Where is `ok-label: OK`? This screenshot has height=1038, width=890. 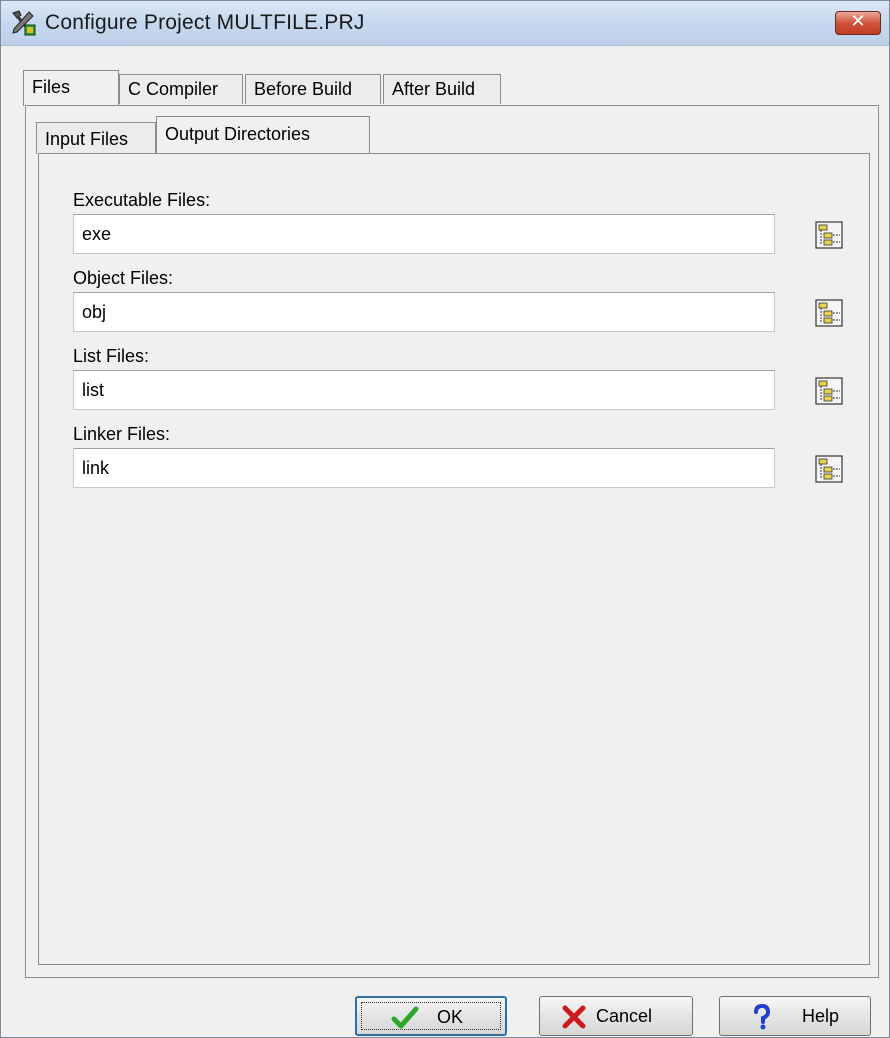
ok-label: OK is located at coordinates (450, 1017).